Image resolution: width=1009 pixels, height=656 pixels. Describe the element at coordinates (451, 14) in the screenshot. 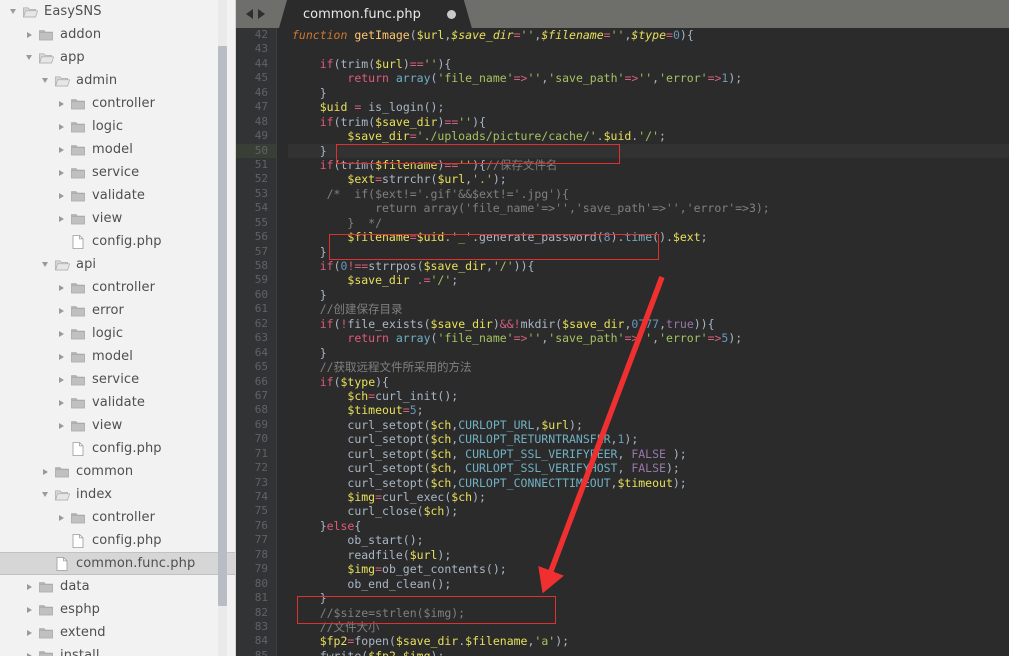

I see `tab-modified-dot-icon` at that location.